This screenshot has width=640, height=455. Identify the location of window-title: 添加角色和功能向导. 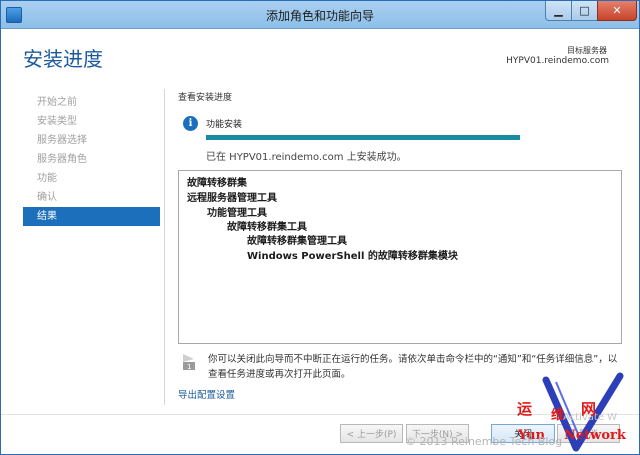
(319, 16).